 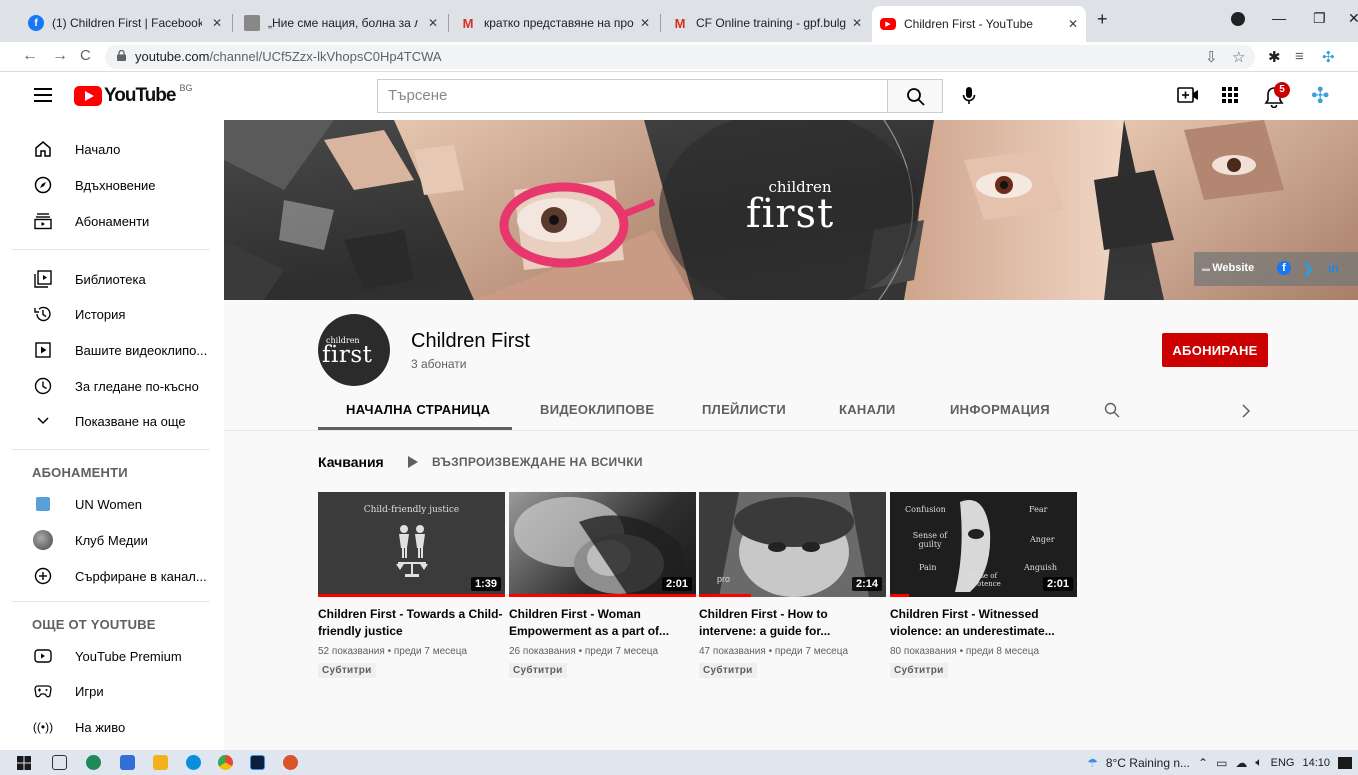 What do you see at coordinates (792, 544) in the screenshot?
I see `video-thumbnail: pro 2:14` at bounding box center [792, 544].